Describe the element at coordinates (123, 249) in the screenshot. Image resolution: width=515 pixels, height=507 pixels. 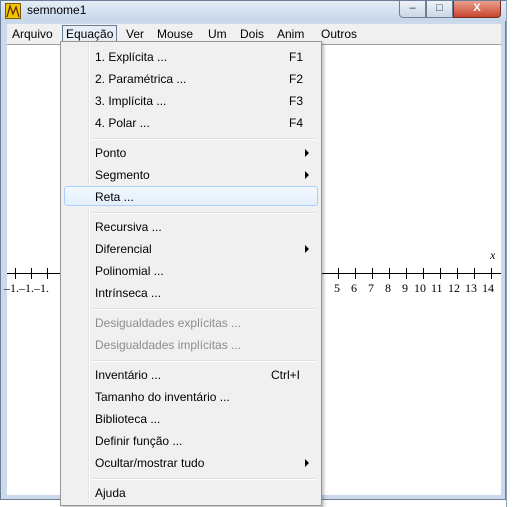
I see `menu-item-diferencial: Diferencial` at that location.